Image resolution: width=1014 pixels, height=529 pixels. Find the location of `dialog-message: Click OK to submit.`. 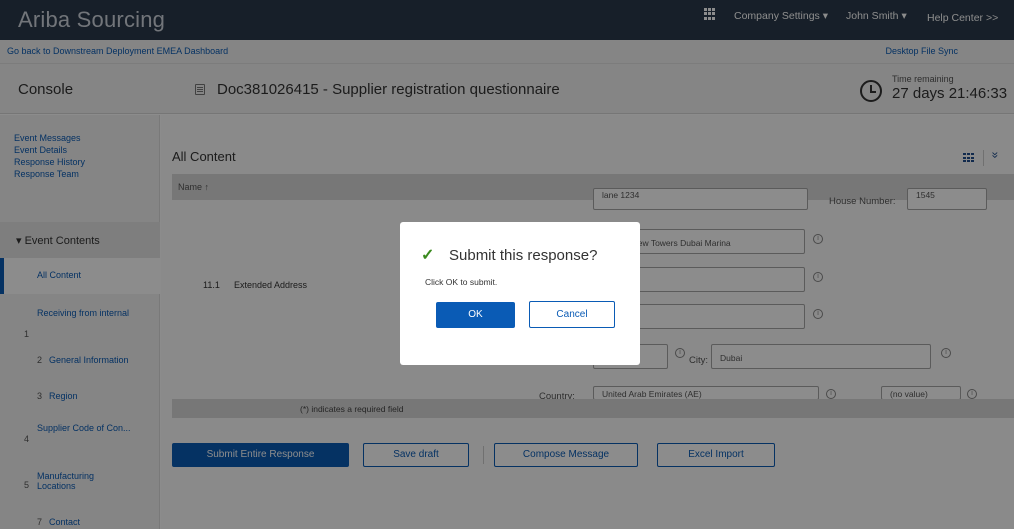

dialog-message: Click OK to submit. is located at coordinates (461, 282).